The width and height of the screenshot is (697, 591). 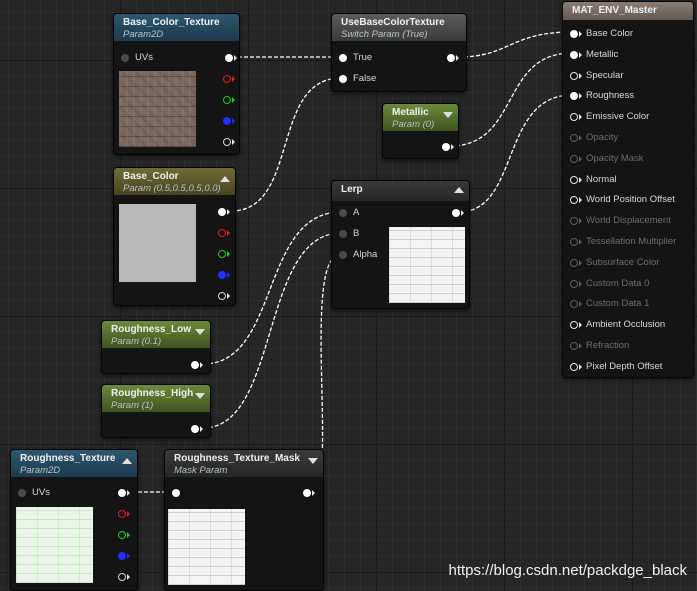 I want to click on false-input-pin, so click(x=343, y=79).